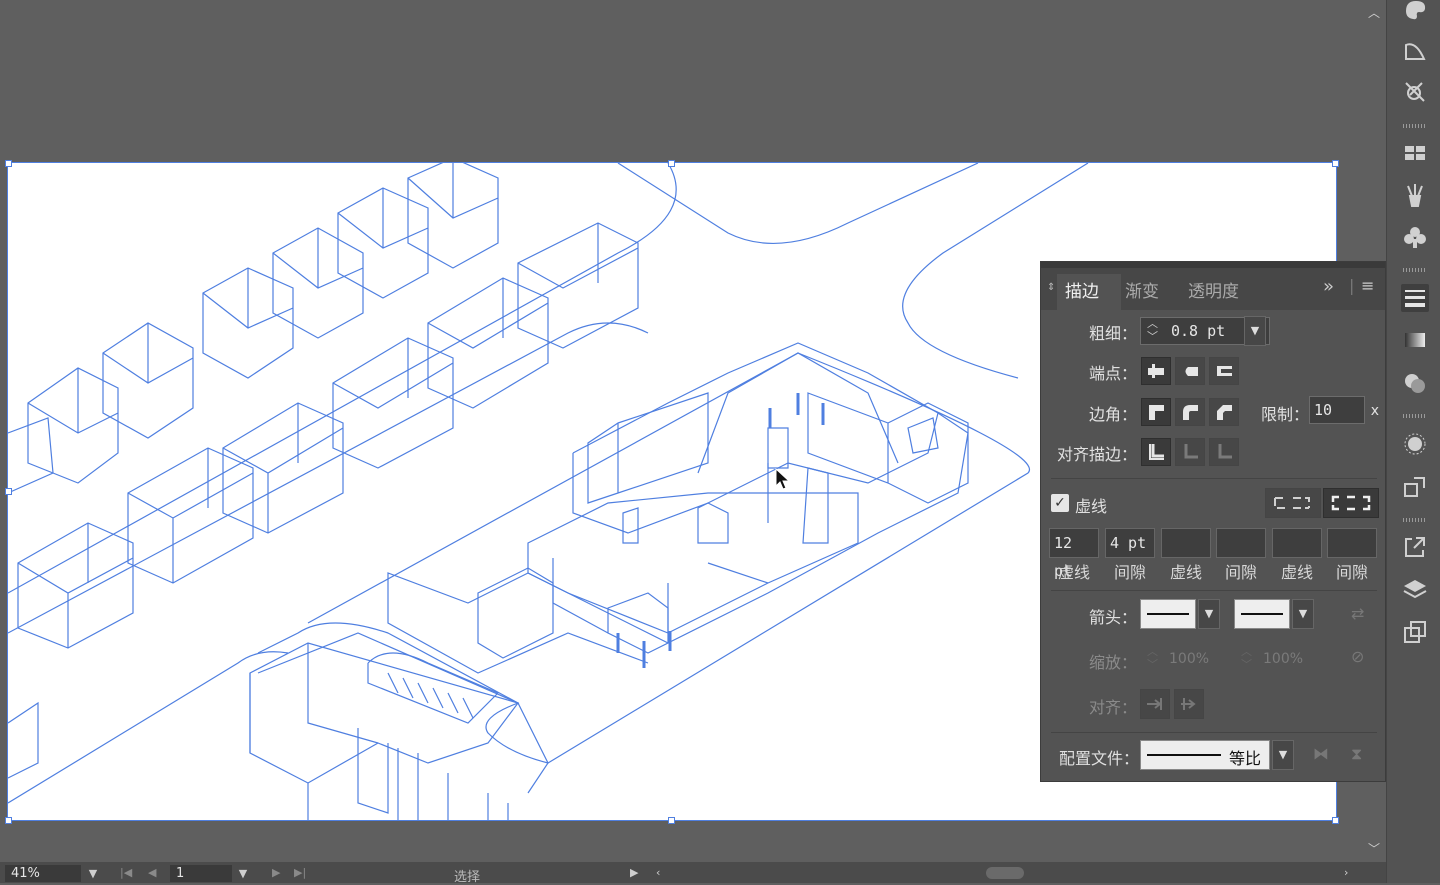  I want to click on stroke-panel-icon, so click(1415, 298).